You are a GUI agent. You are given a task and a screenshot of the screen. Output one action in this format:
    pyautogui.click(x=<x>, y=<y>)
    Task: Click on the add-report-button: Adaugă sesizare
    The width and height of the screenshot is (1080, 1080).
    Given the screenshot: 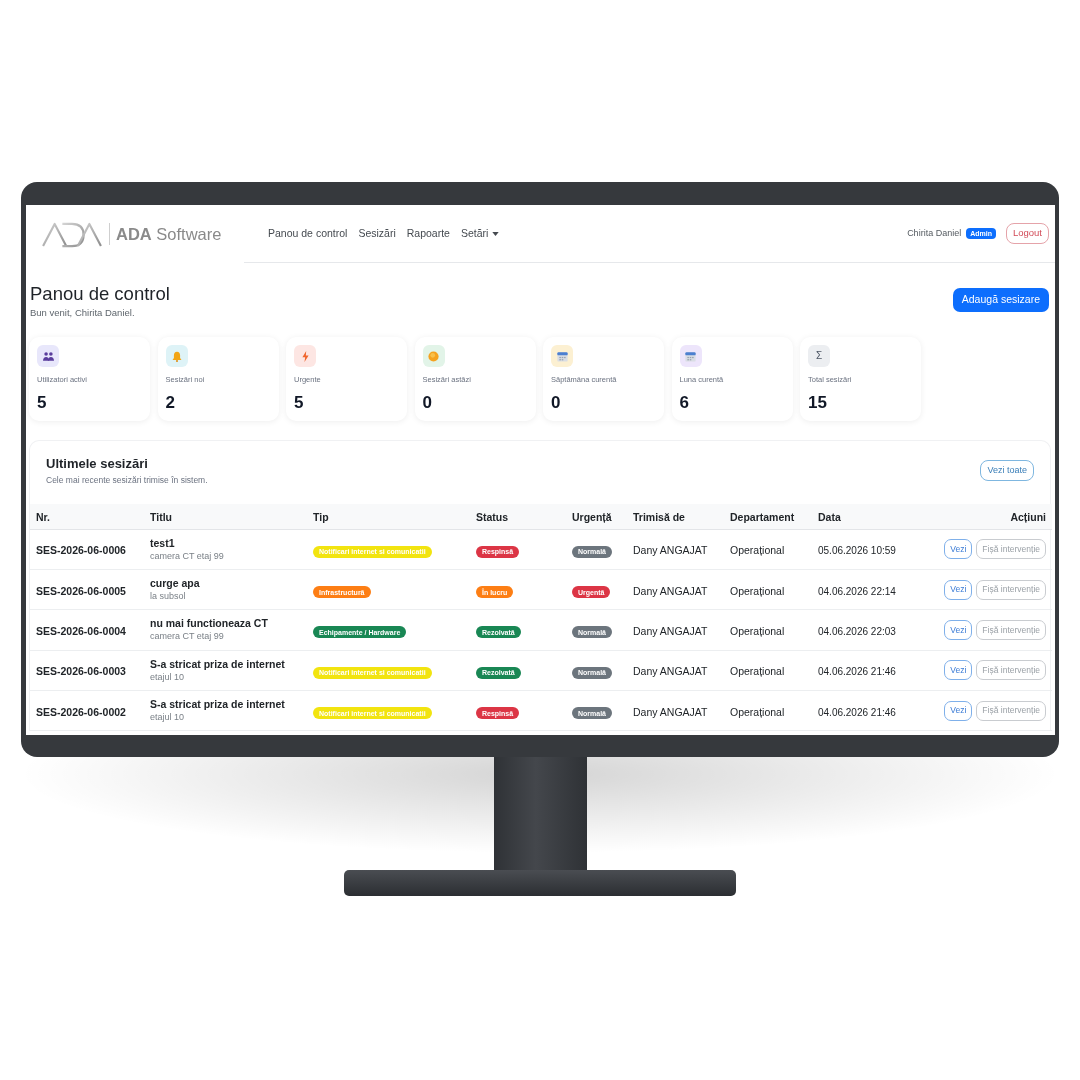 What is the action you would take?
    pyautogui.click(x=1000, y=300)
    